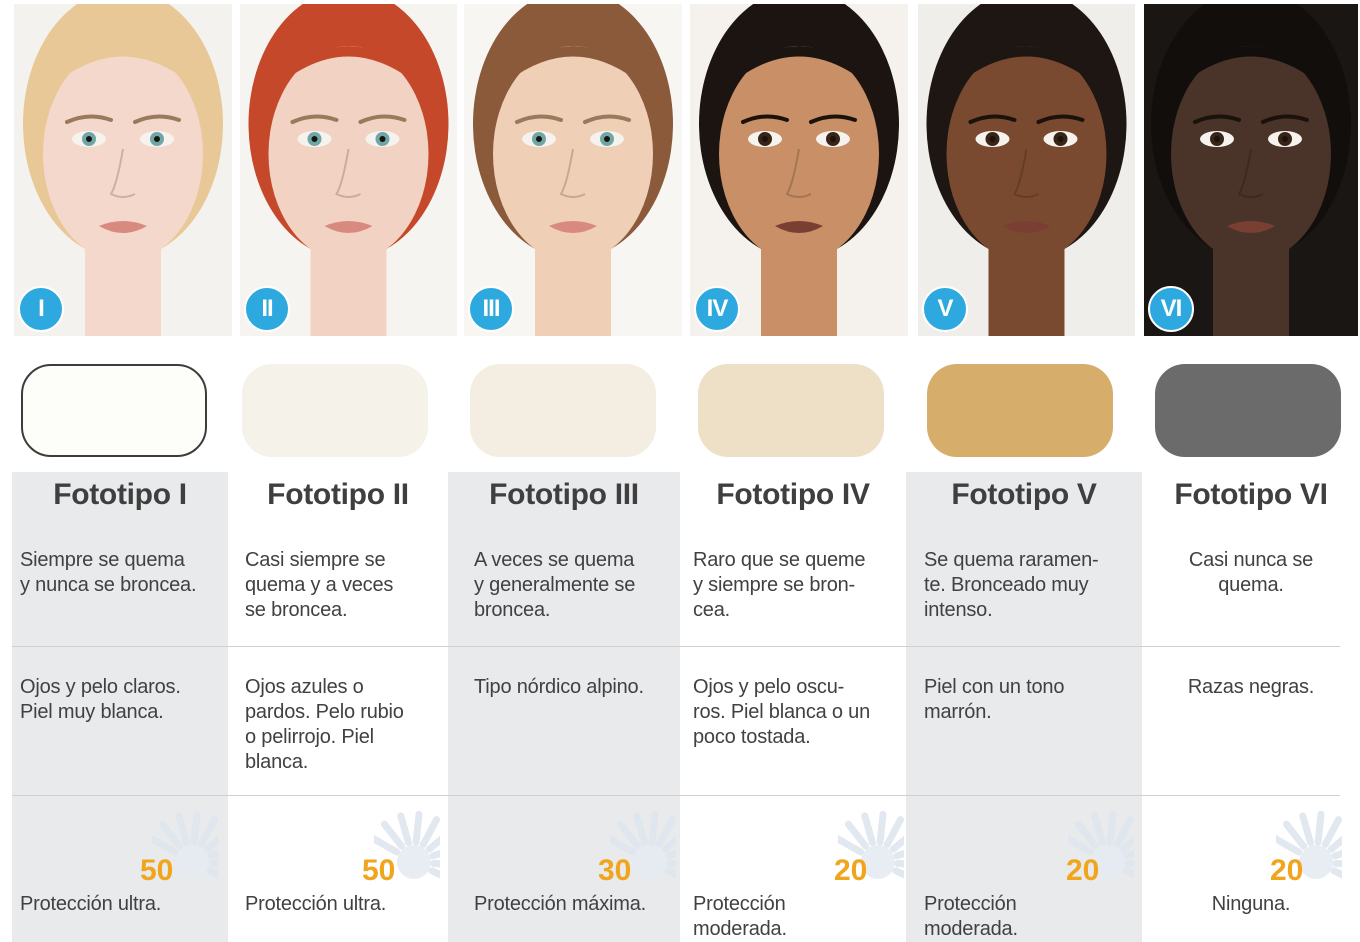 The height and width of the screenshot is (942, 1360). I want to click on spf-value: 30, so click(615, 870).